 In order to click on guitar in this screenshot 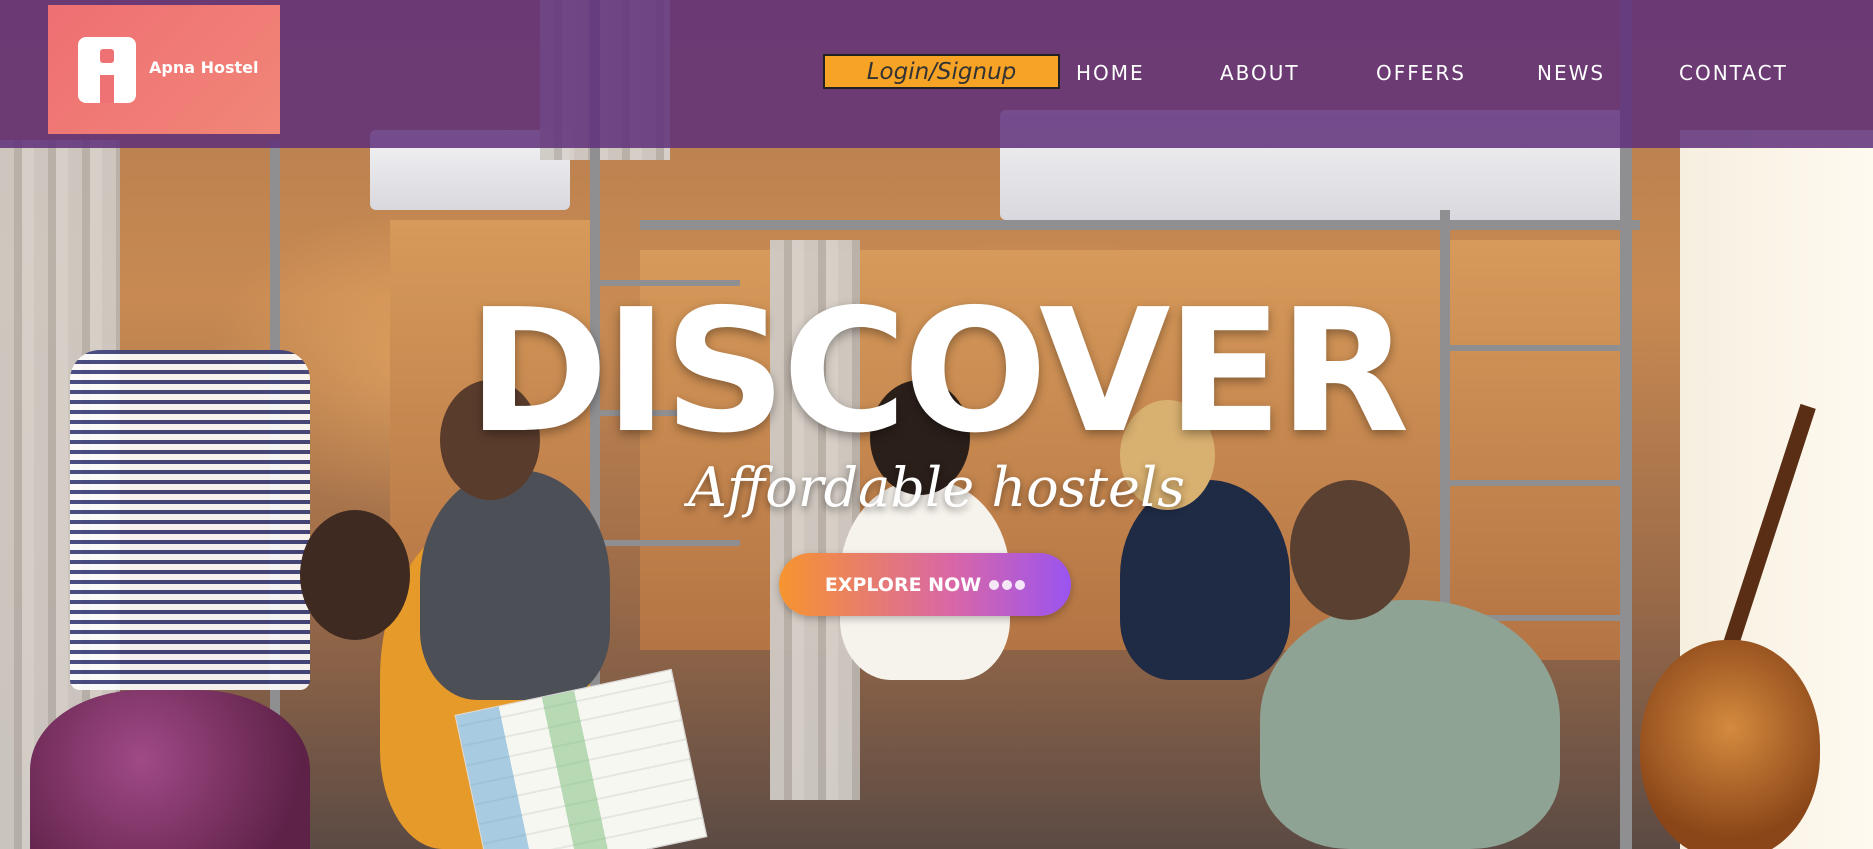, I will do `click(1730, 744)`.